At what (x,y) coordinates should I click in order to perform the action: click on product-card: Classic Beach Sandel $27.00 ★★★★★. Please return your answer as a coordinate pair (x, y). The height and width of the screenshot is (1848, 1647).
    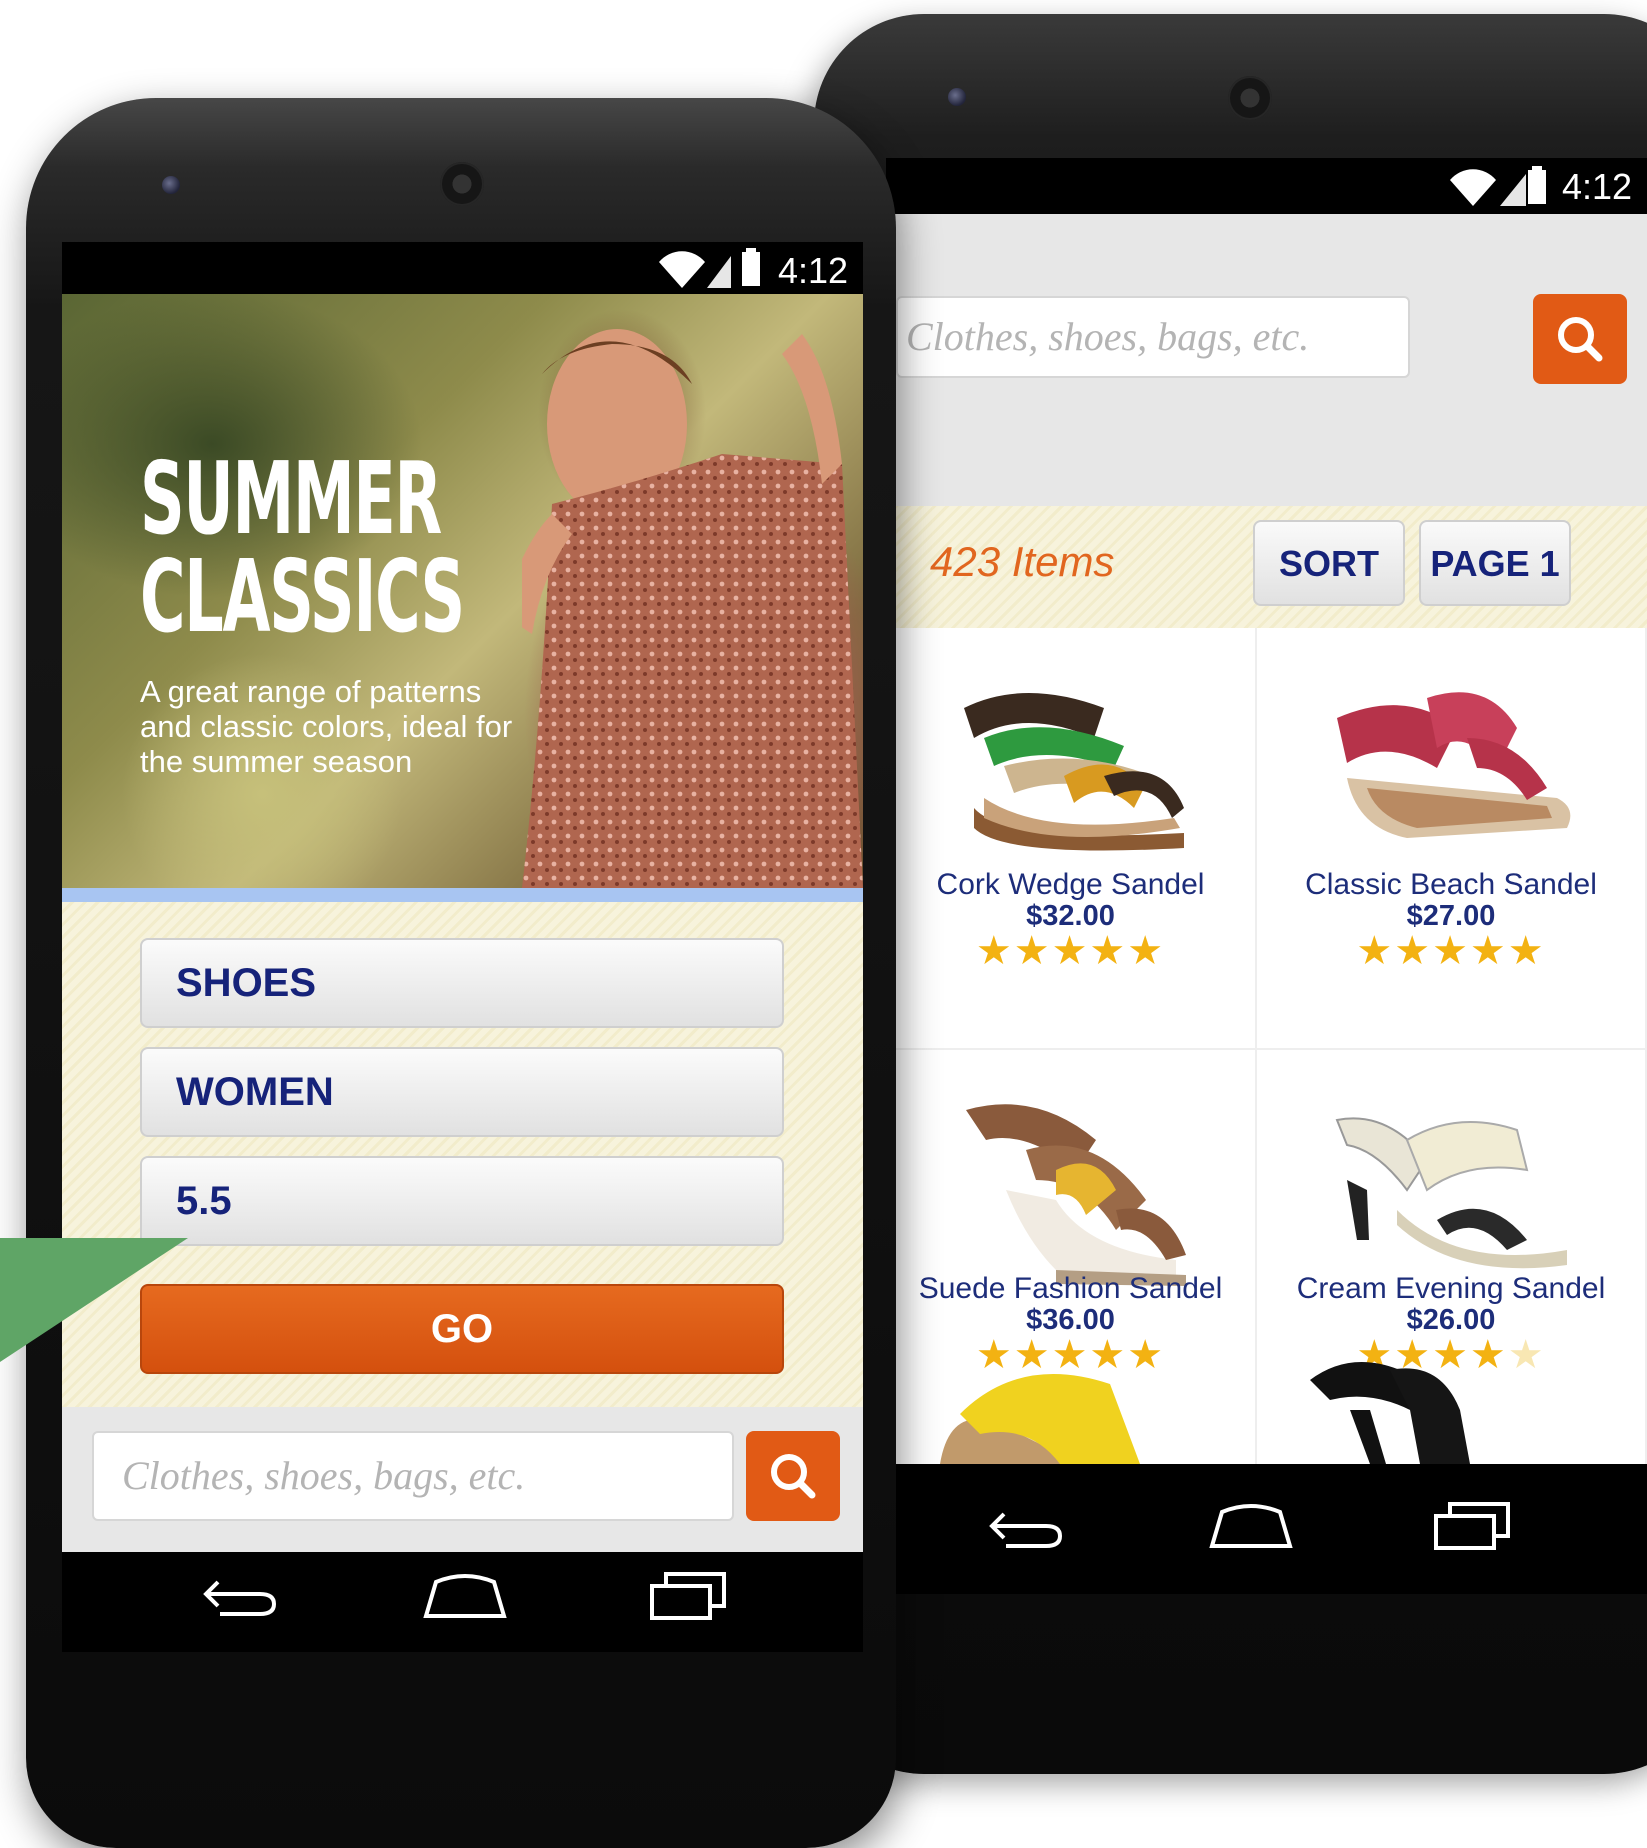
    Looking at the image, I should click on (1452, 839).